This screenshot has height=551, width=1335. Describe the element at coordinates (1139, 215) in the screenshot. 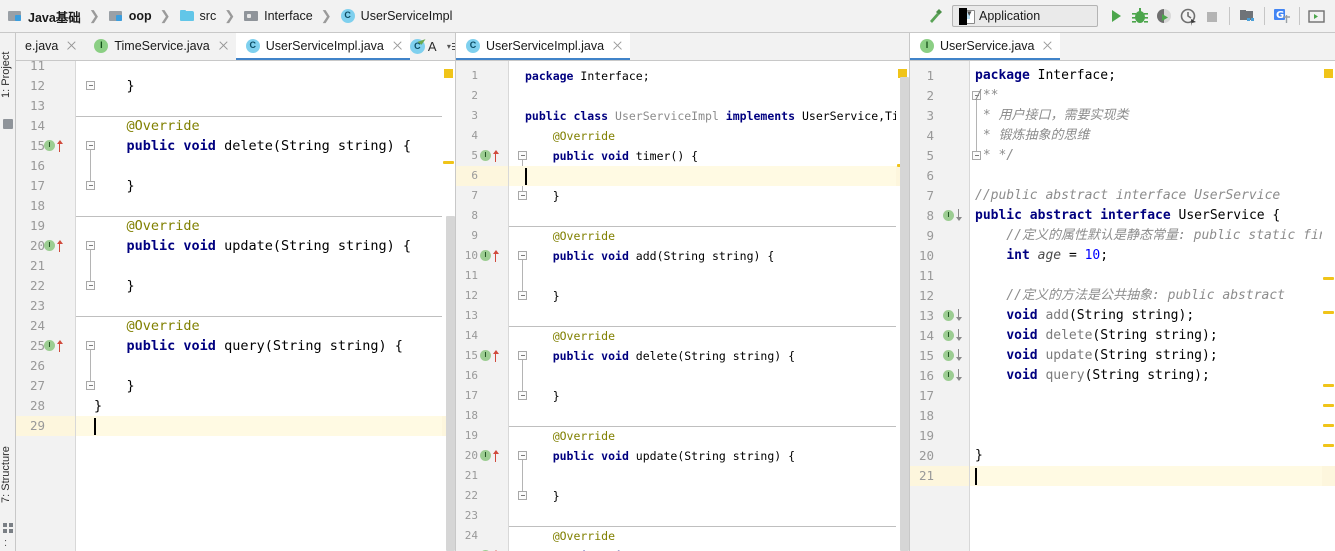

I see `code-token: interface` at that location.